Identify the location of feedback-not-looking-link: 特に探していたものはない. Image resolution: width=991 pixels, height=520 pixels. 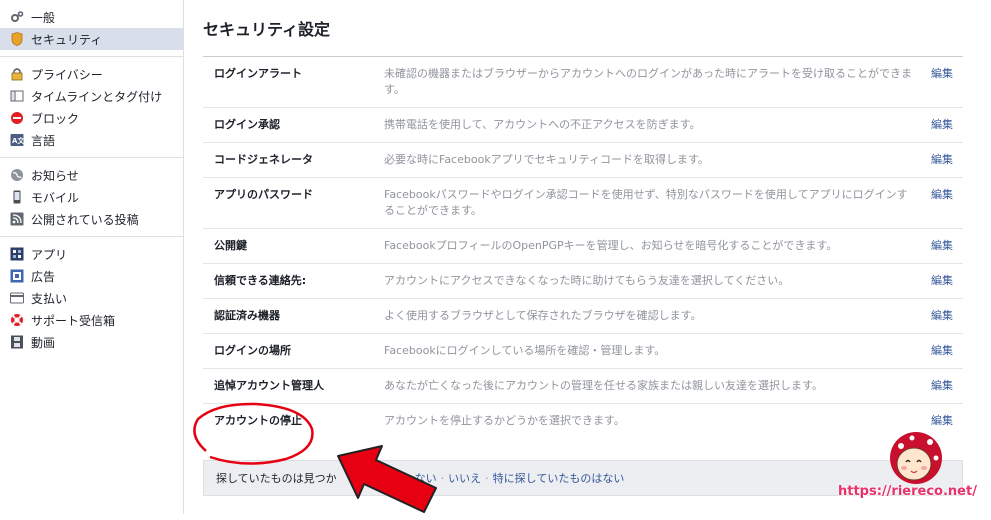
(559, 478).